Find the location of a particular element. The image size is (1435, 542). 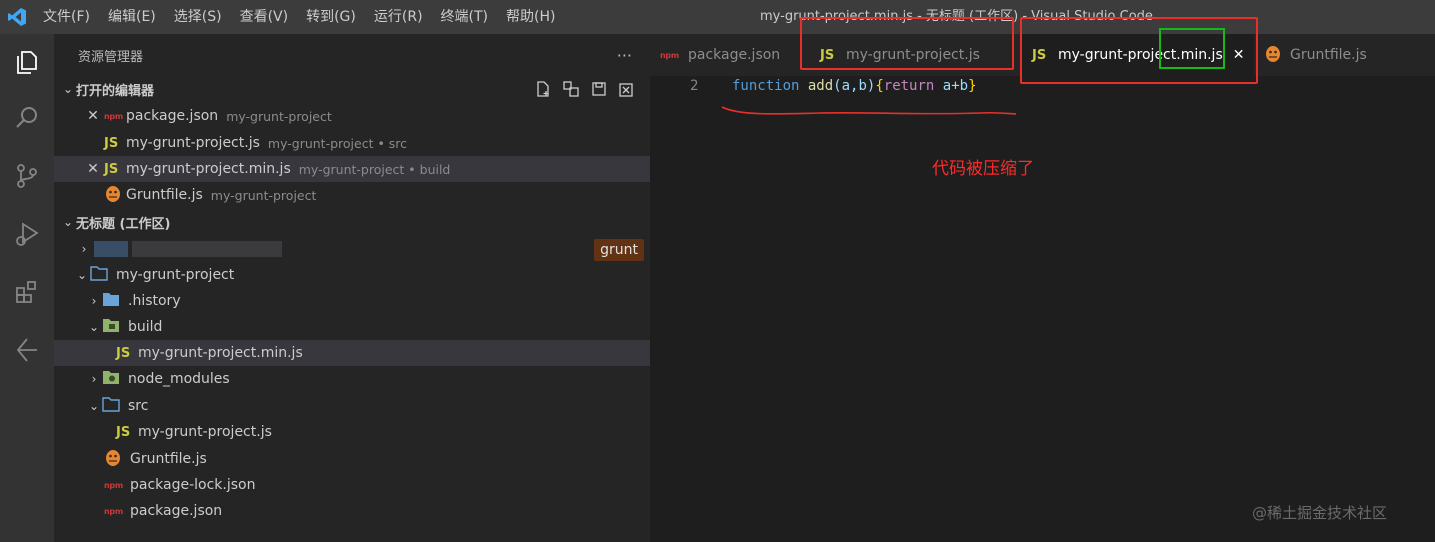

open-editor-name: package.json is located at coordinates (172, 116).